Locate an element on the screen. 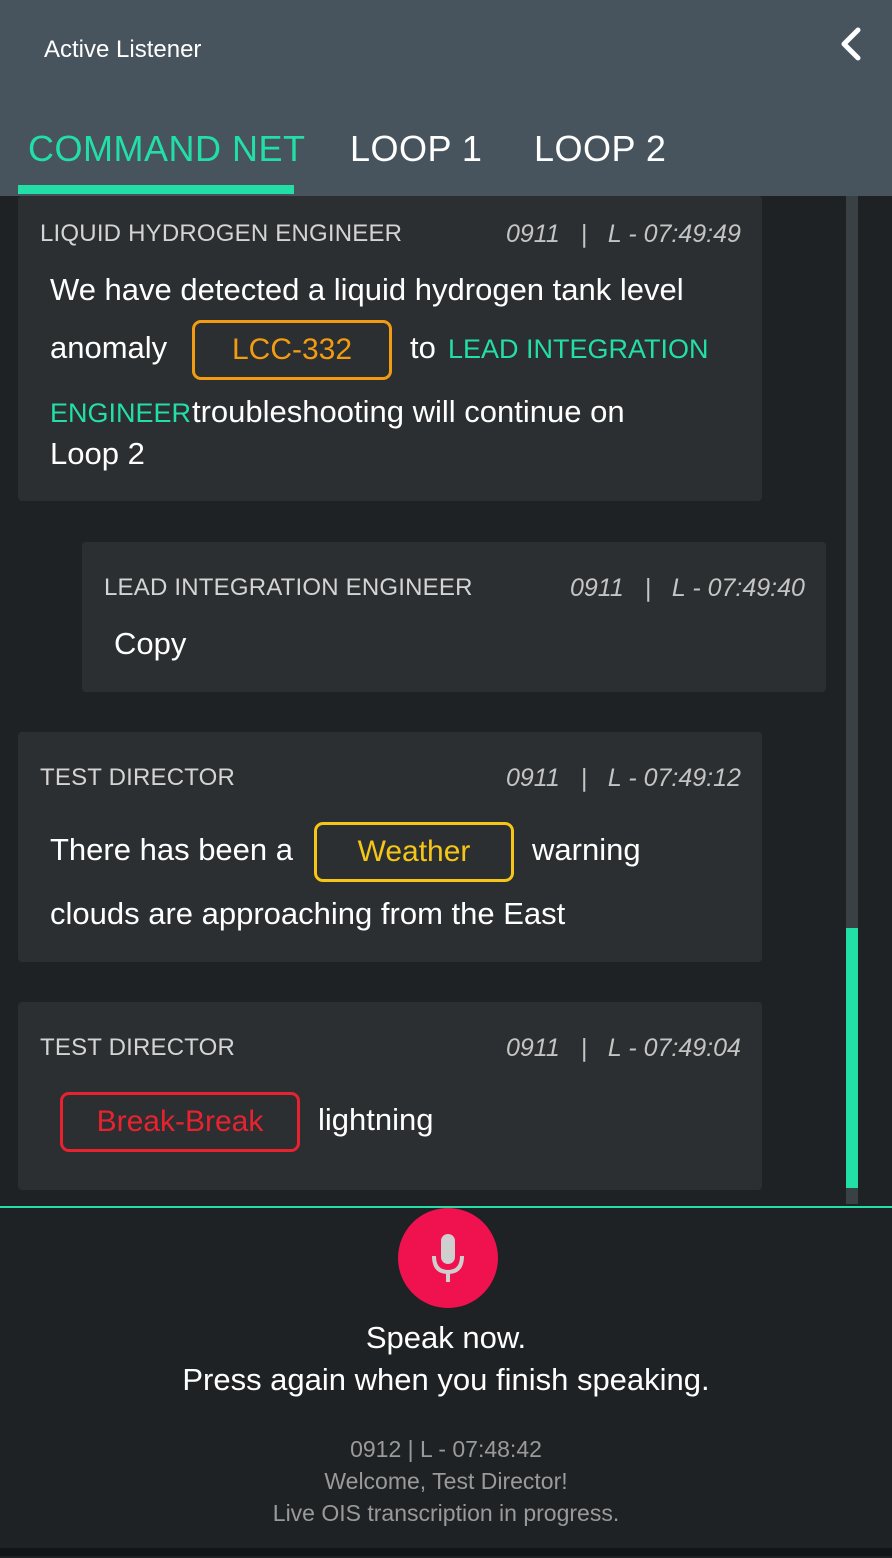  scrollbar-thumb is located at coordinates (852, 1058).